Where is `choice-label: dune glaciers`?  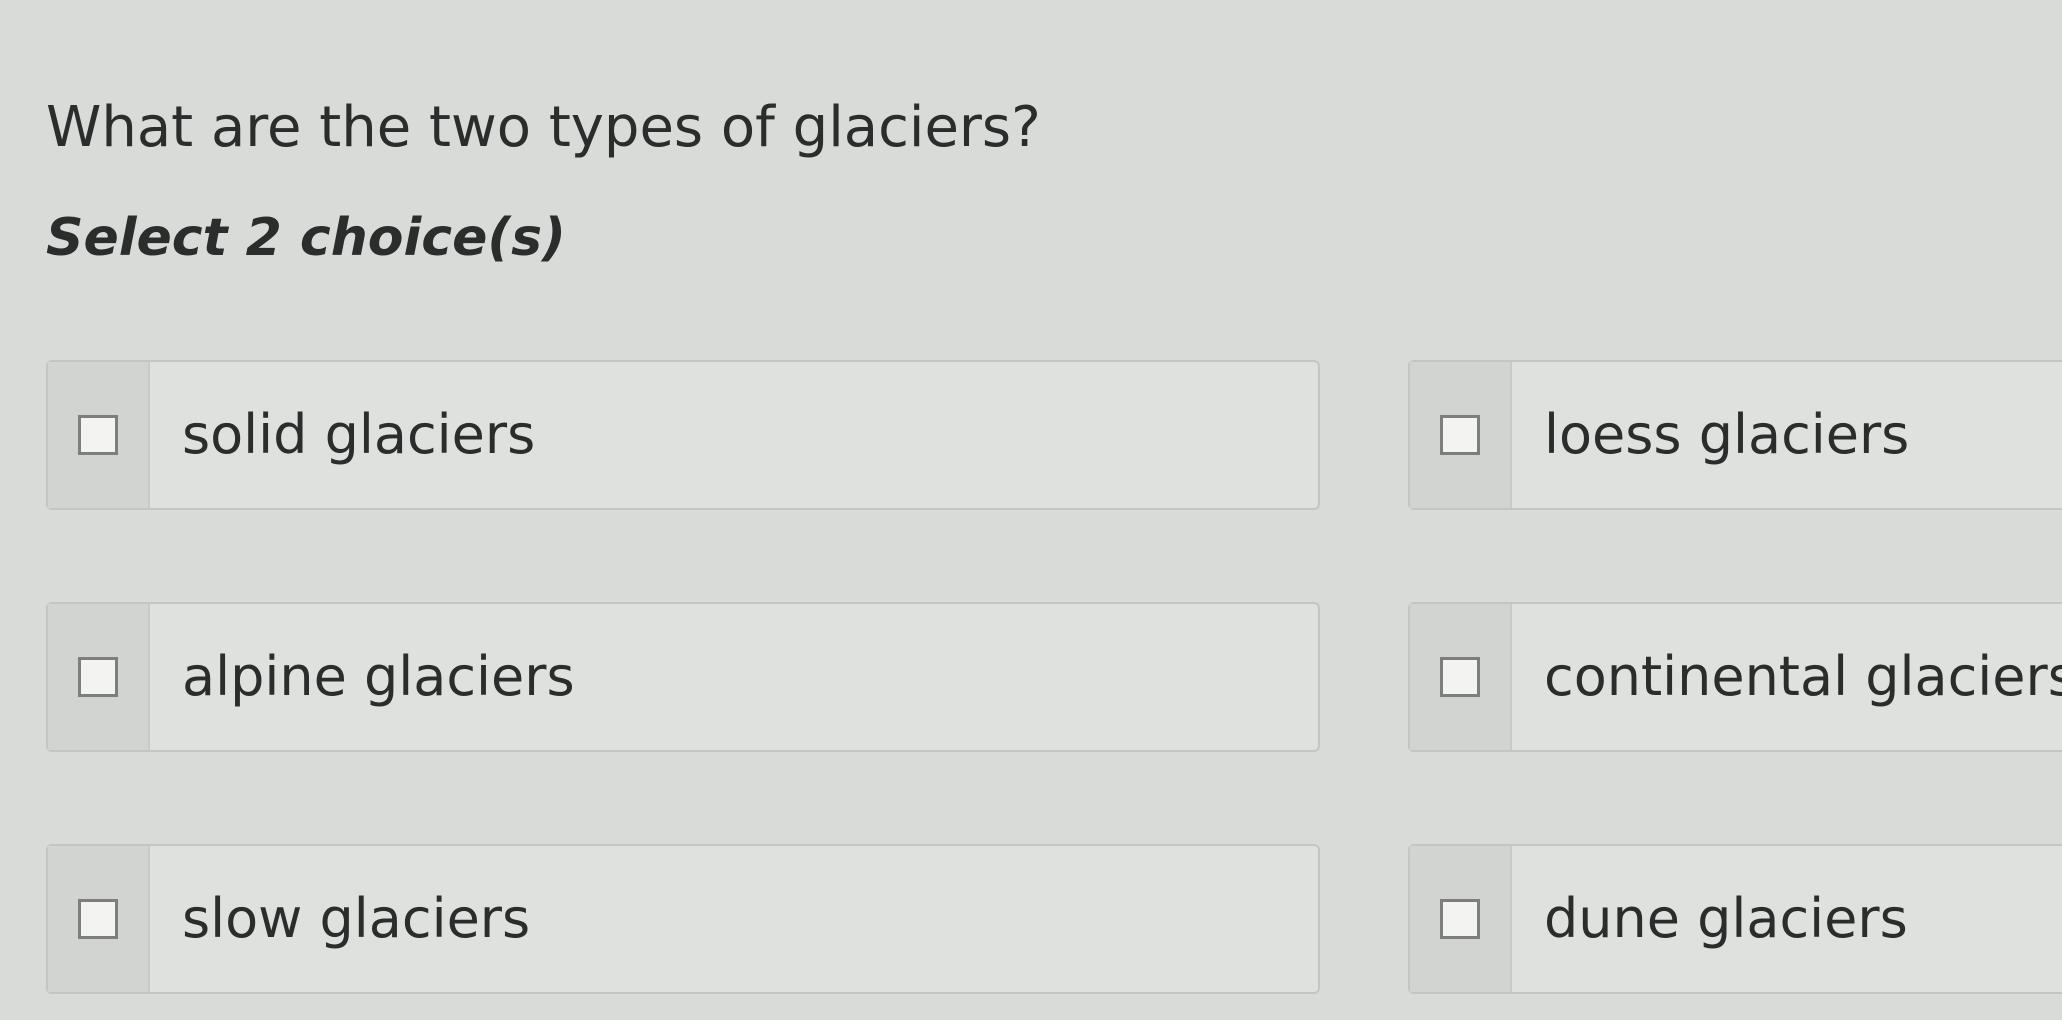 choice-label: dune glaciers is located at coordinates (1726, 918).